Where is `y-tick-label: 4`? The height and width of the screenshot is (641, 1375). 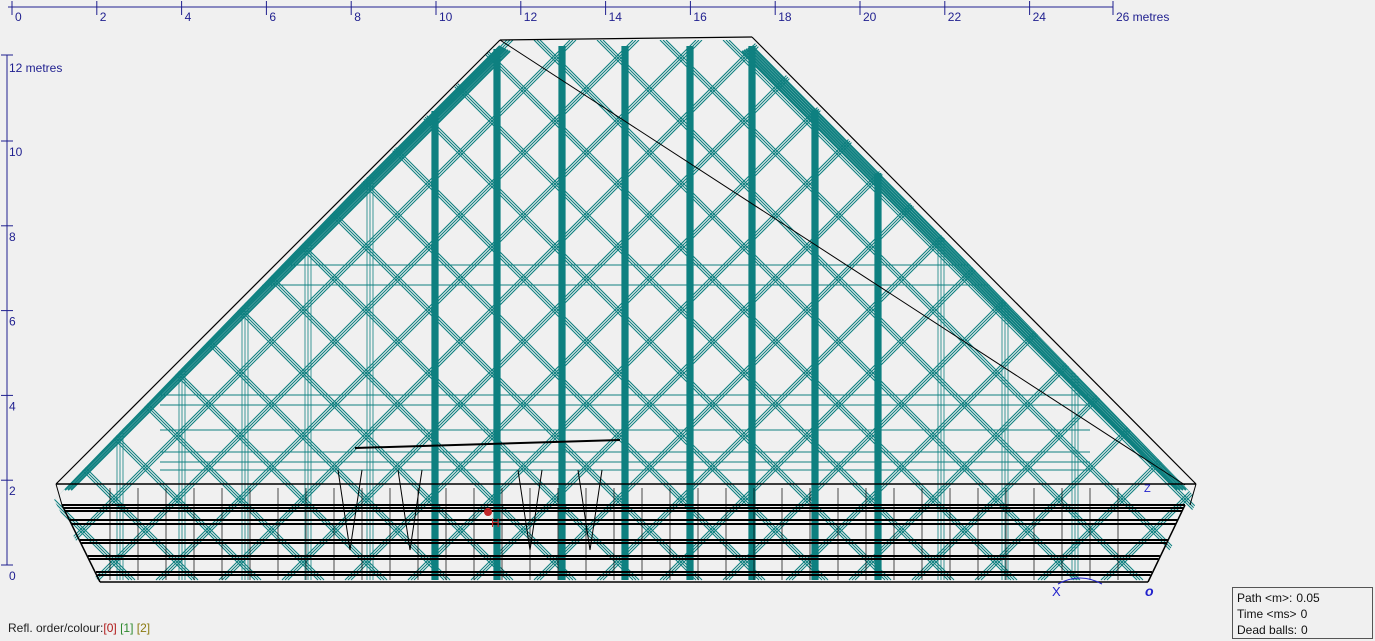
y-tick-label: 4 is located at coordinates (12, 406).